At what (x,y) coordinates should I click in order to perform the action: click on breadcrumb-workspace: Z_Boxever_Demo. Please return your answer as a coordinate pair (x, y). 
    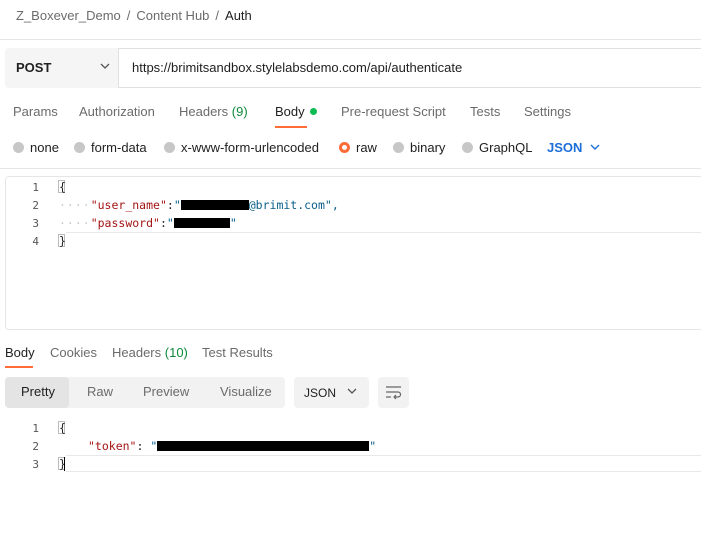
    Looking at the image, I should click on (68, 15).